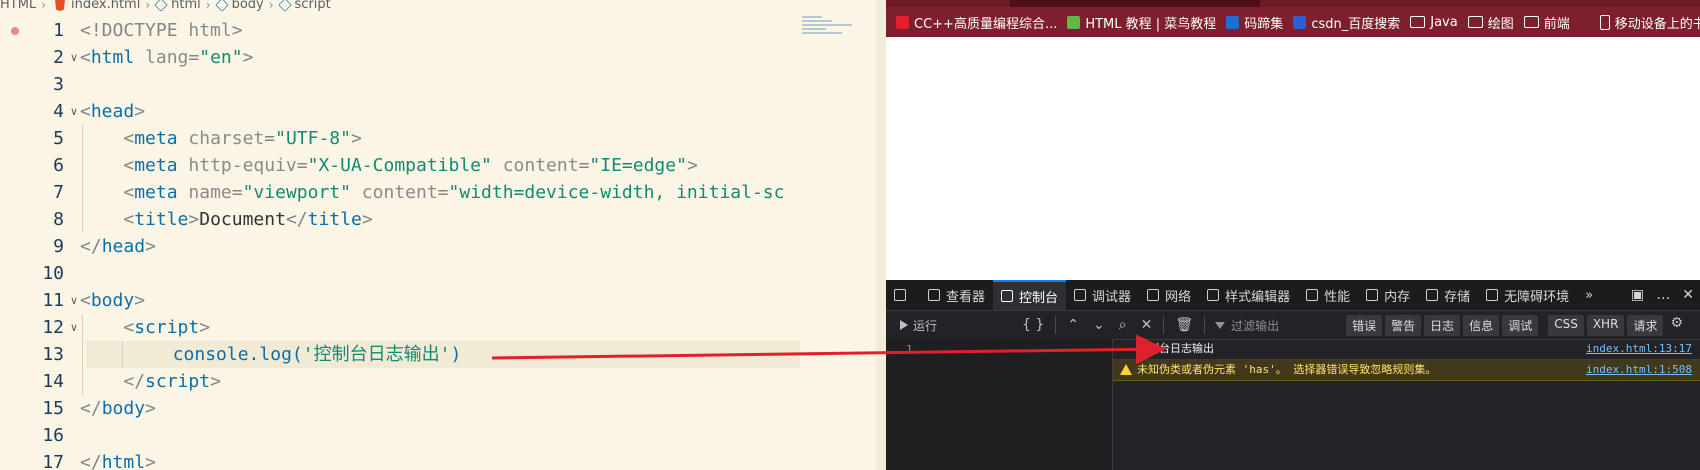  Describe the element at coordinates (302, 165) in the screenshot. I see `code-token: =` at that location.